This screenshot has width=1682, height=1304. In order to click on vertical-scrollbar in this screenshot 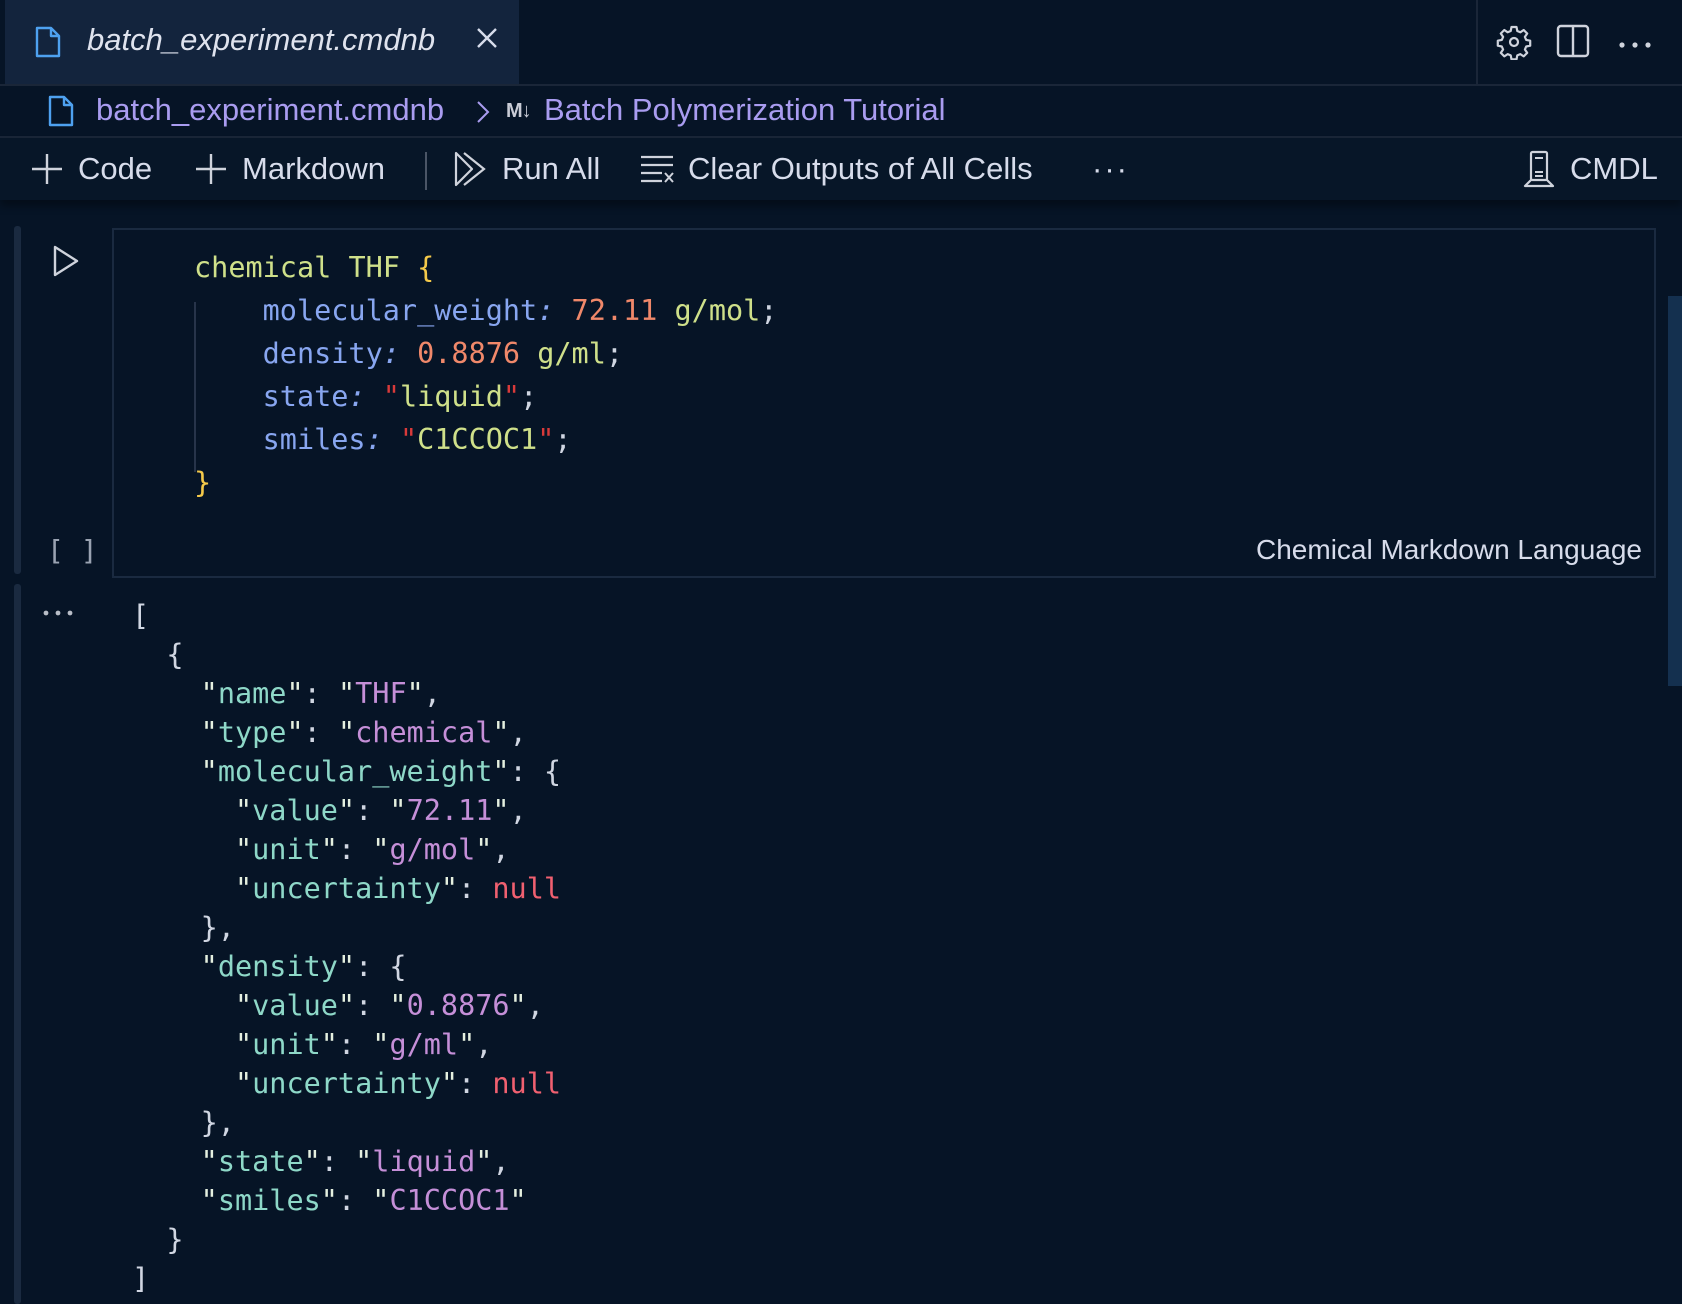, I will do `click(1675, 491)`.